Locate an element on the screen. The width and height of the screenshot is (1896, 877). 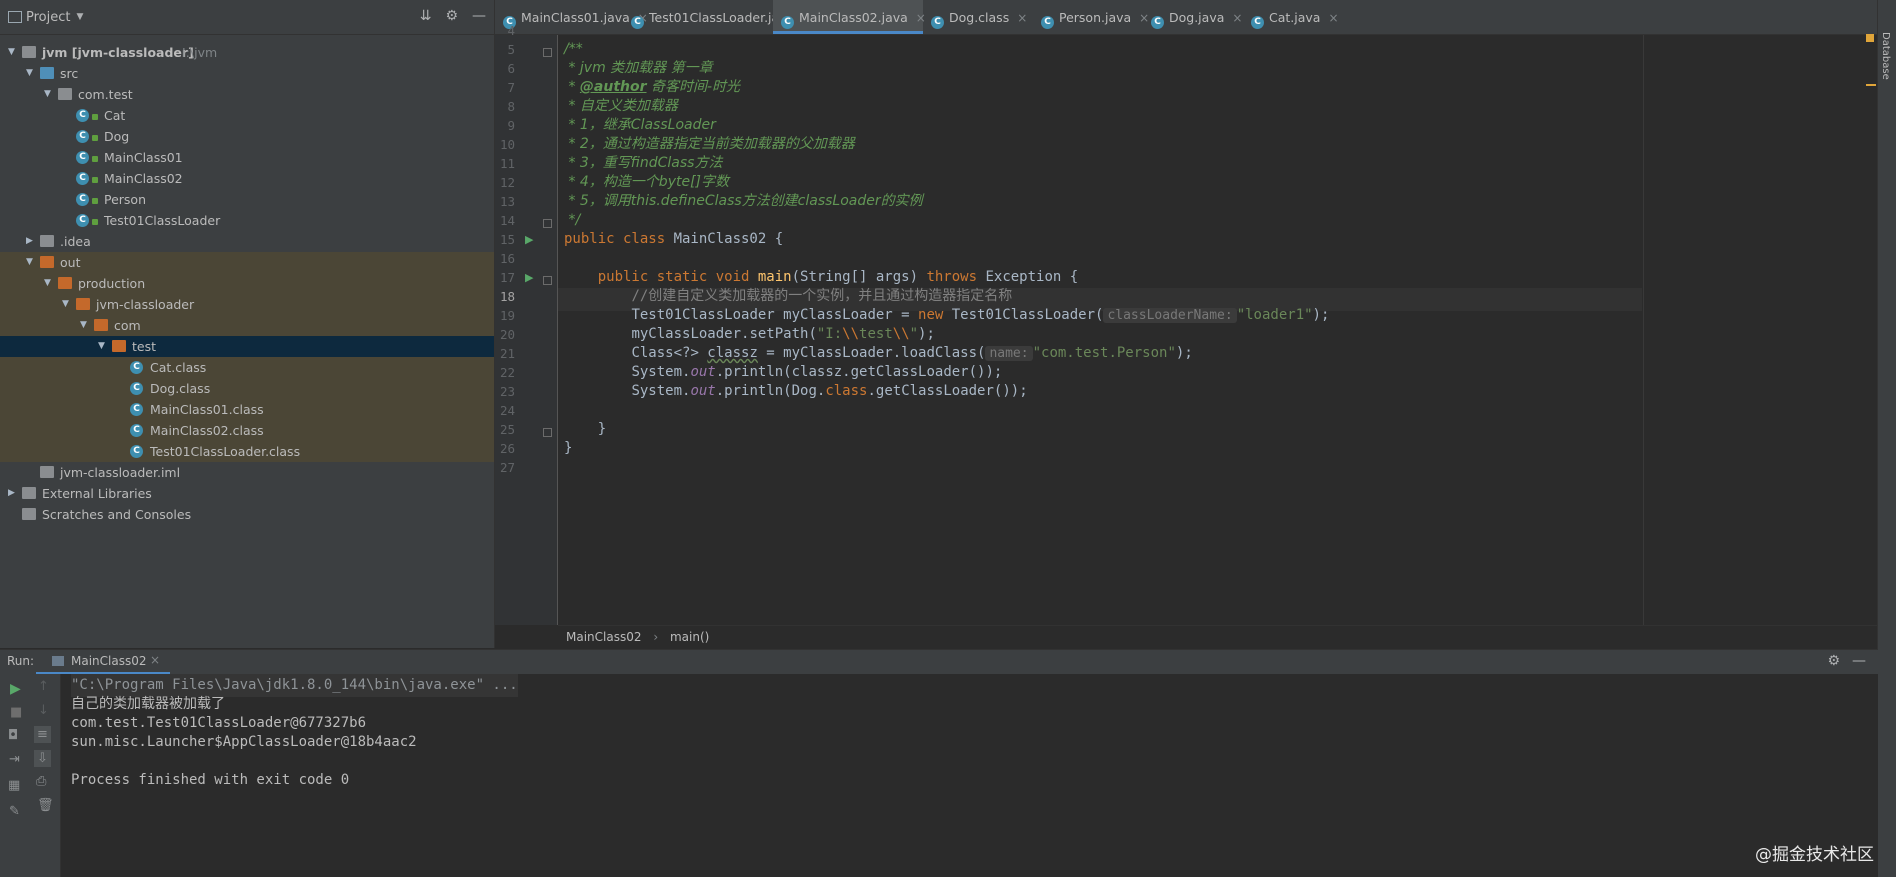
string-literal: test is located at coordinates (876, 334).